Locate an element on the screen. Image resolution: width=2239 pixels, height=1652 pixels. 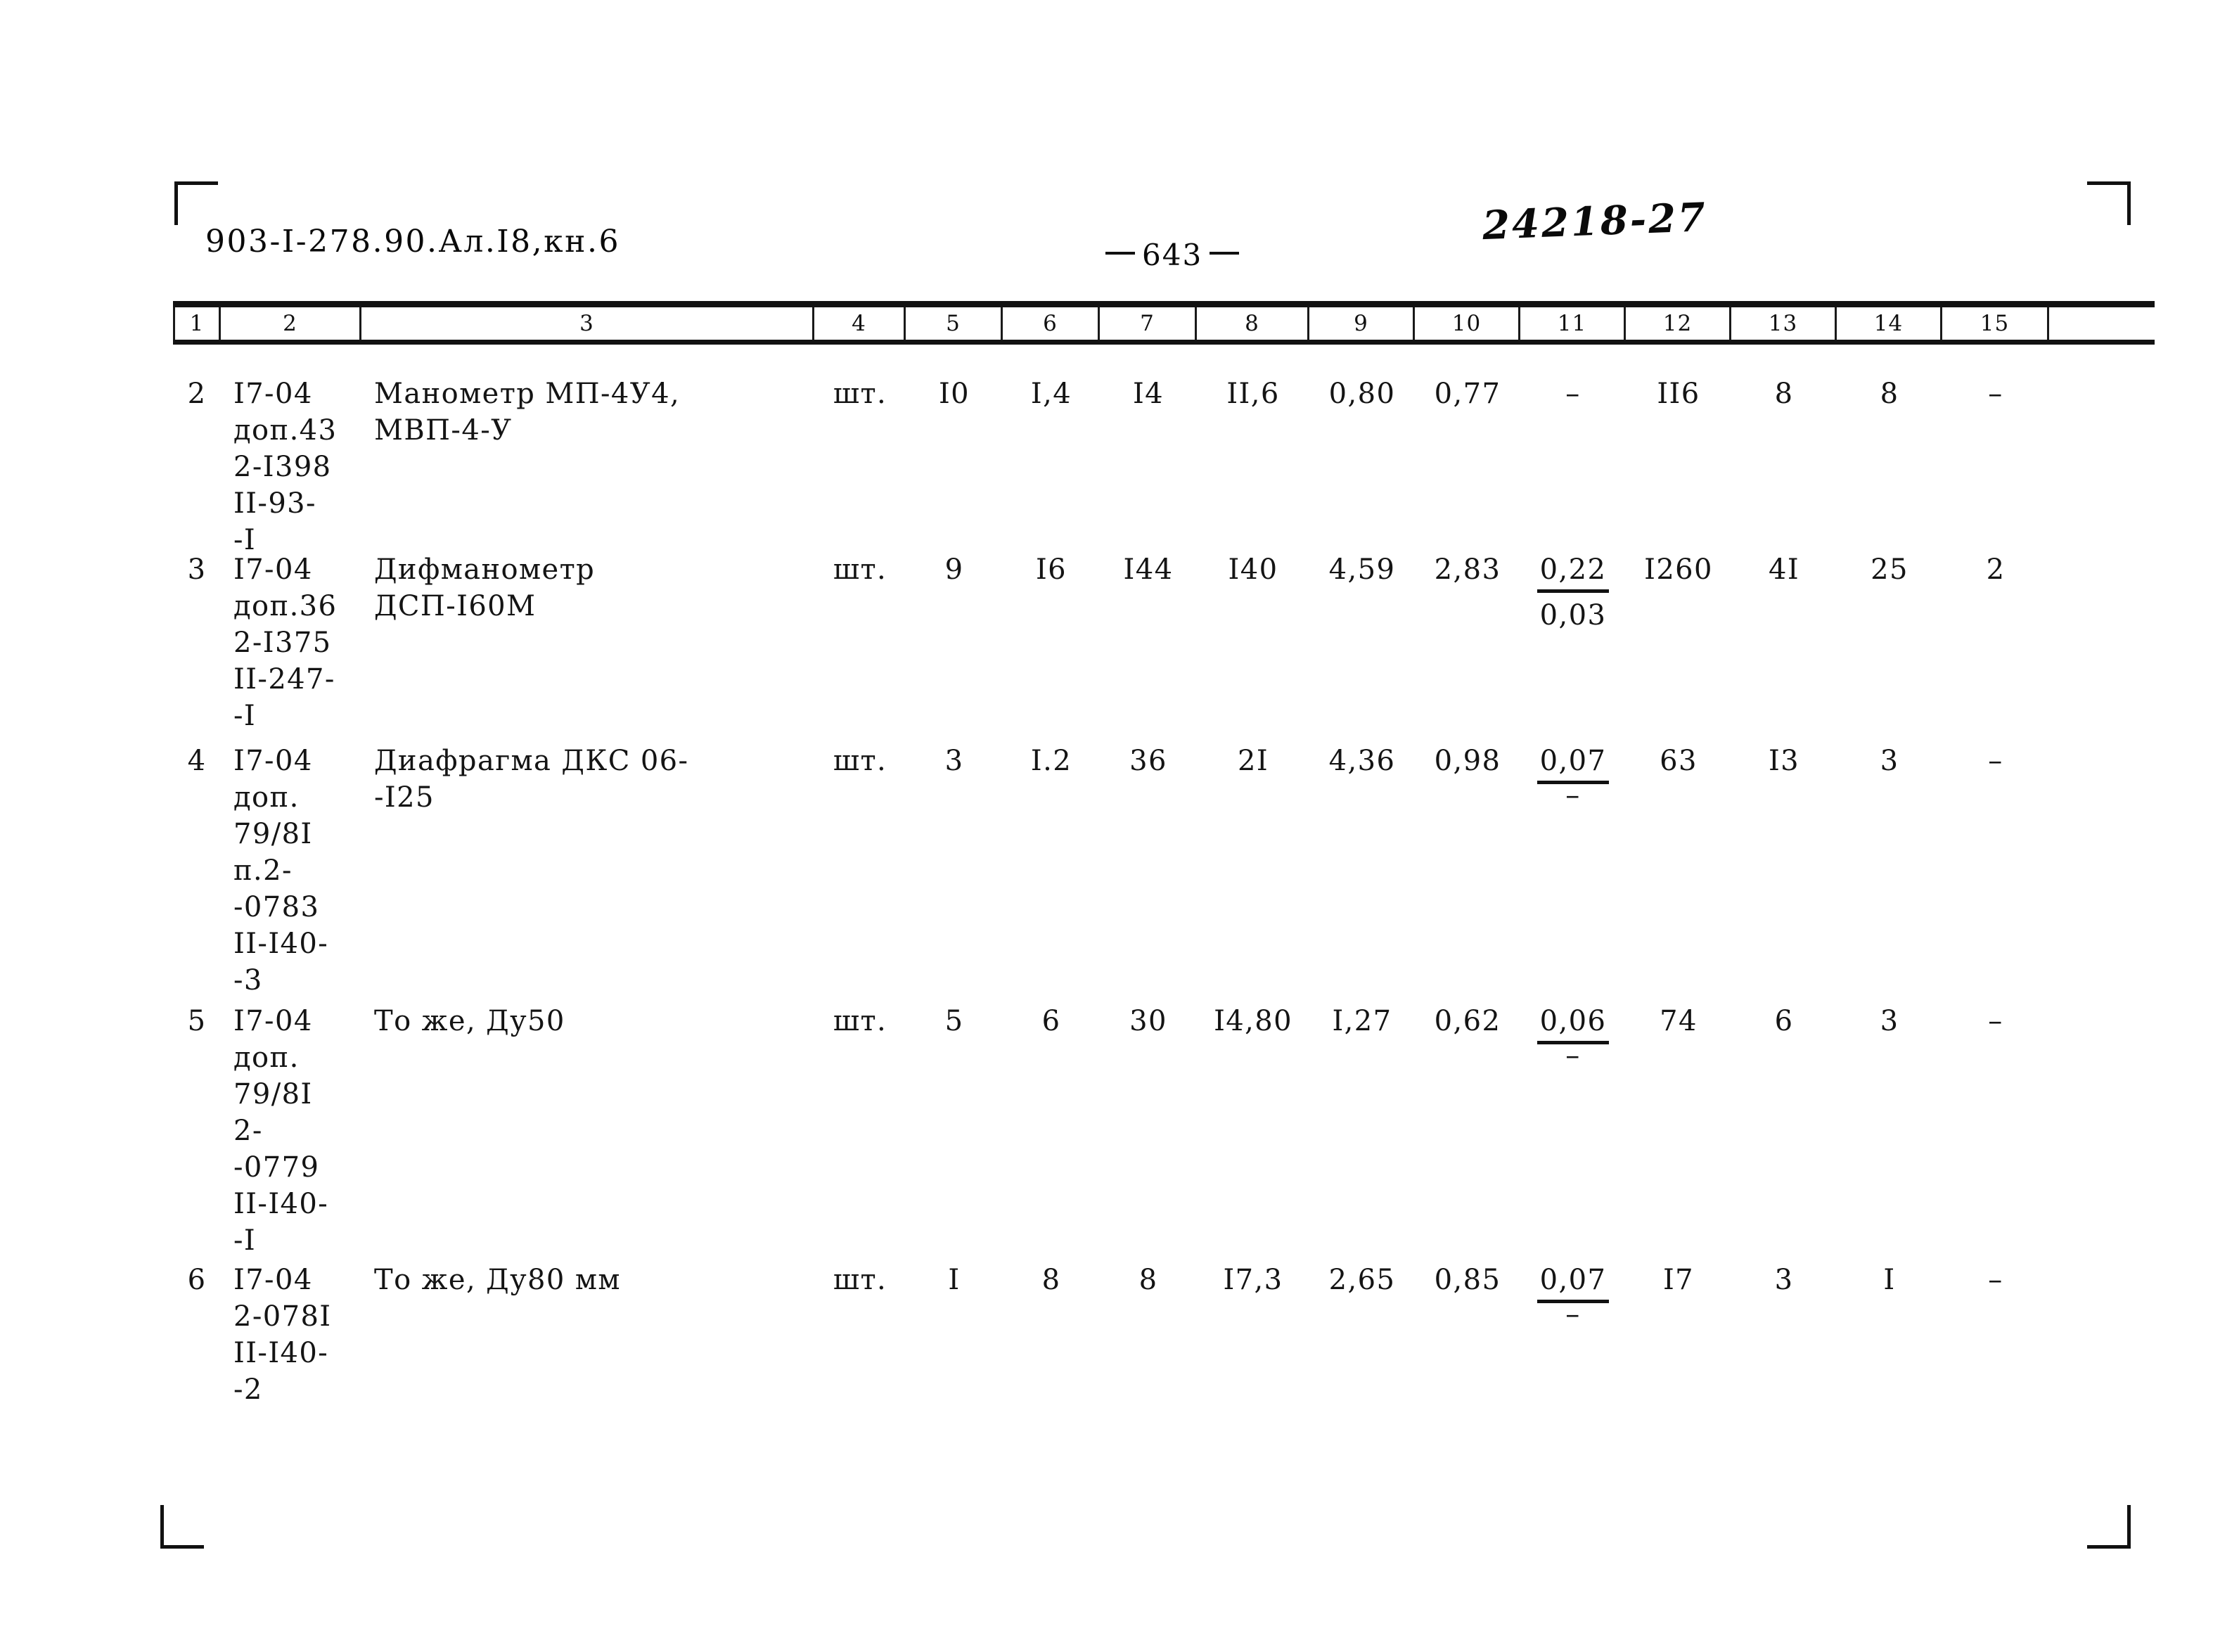
cell-col9: I,27 is located at coordinates (1362, 1021).